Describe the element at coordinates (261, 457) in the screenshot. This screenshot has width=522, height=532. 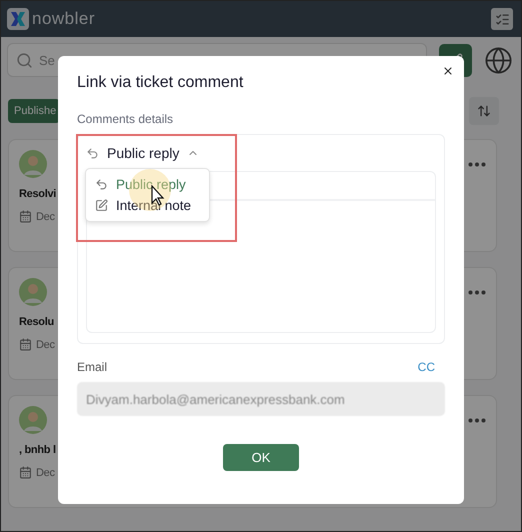
I see `ok-button: OK` at that location.